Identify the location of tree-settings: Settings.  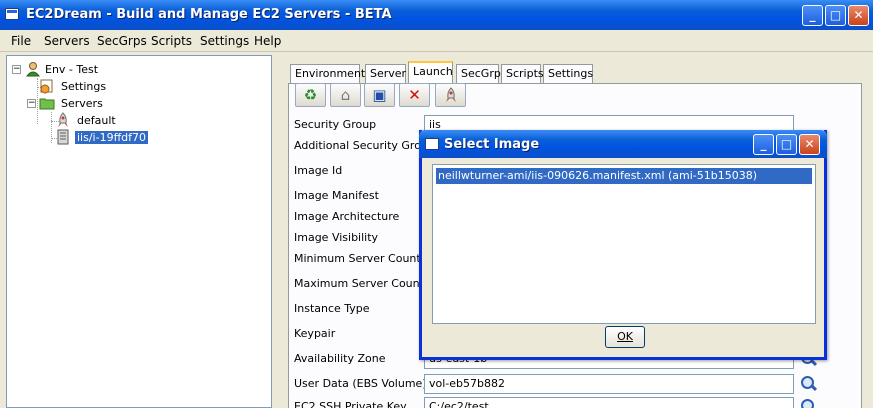
(83, 86).